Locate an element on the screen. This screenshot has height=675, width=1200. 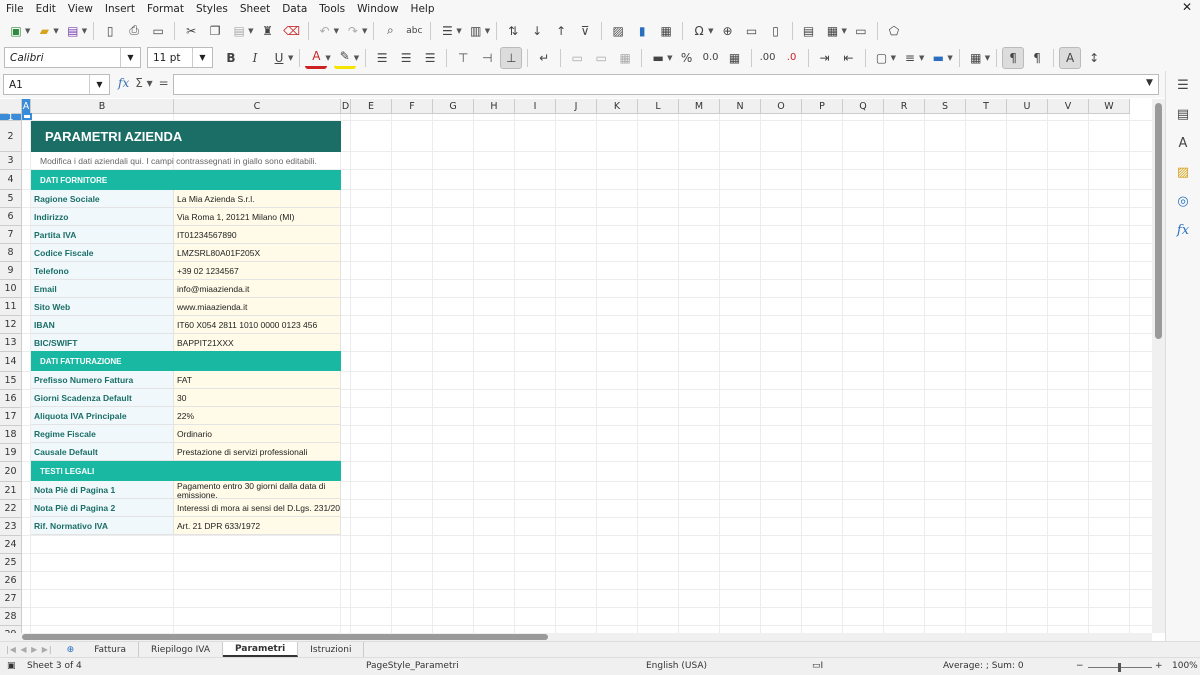
column-header: P is located at coordinates (822, 106).